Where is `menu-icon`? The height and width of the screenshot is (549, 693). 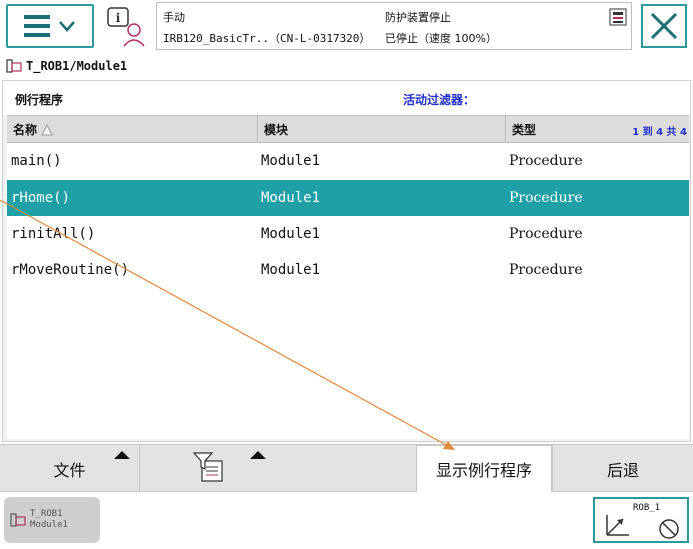
menu-icon is located at coordinates (37, 26).